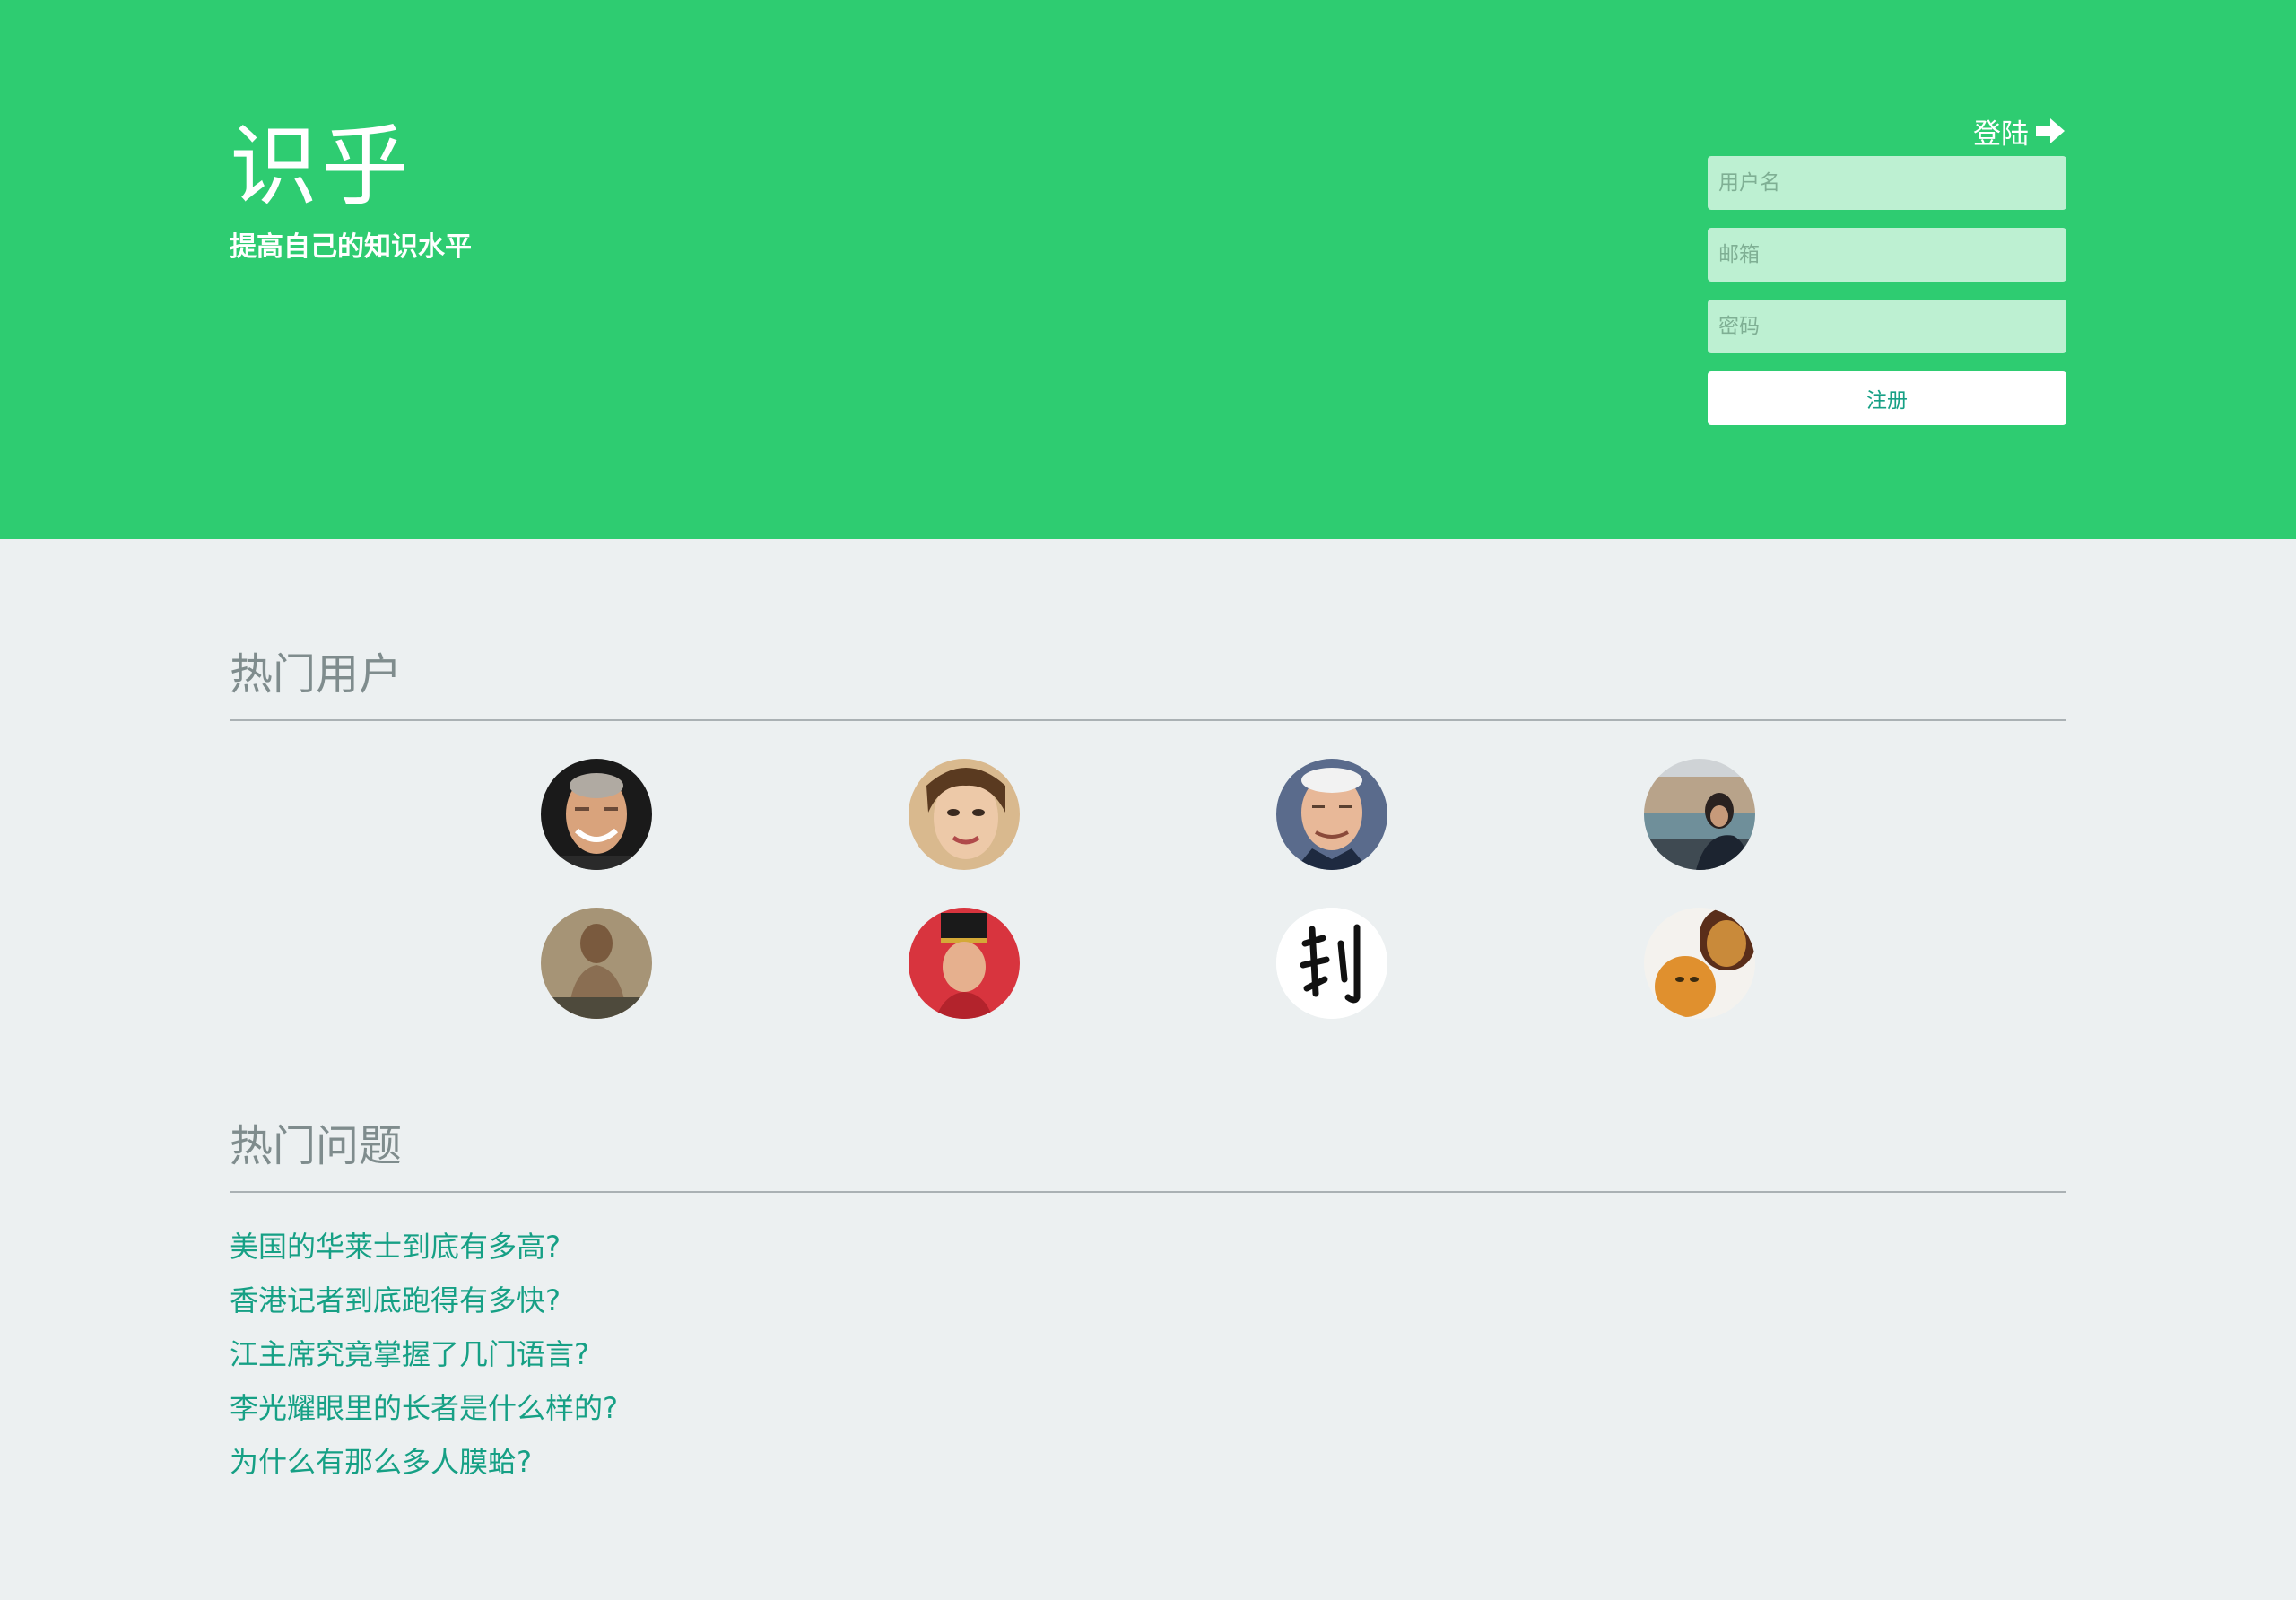  I want to click on question-link: 李光耀眼里的长者是什么样的?, so click(424, 1408).